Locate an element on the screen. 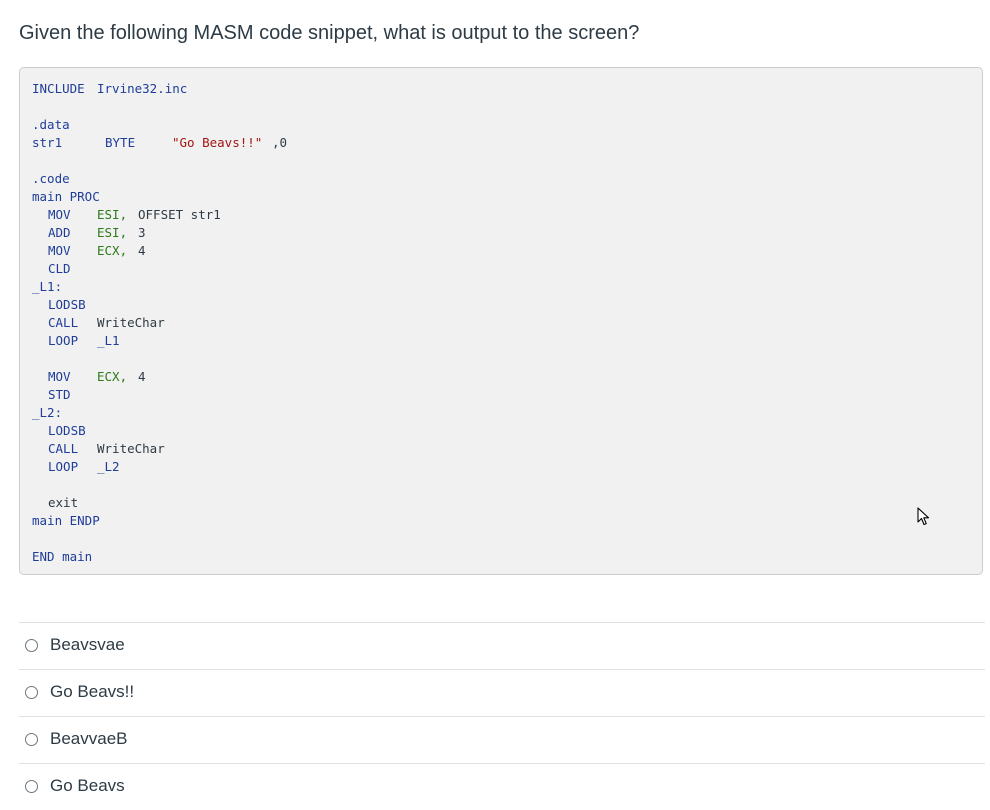 The image size is (990, 810). include-file: Irvine32.inc is located at coordinates (142, 88).